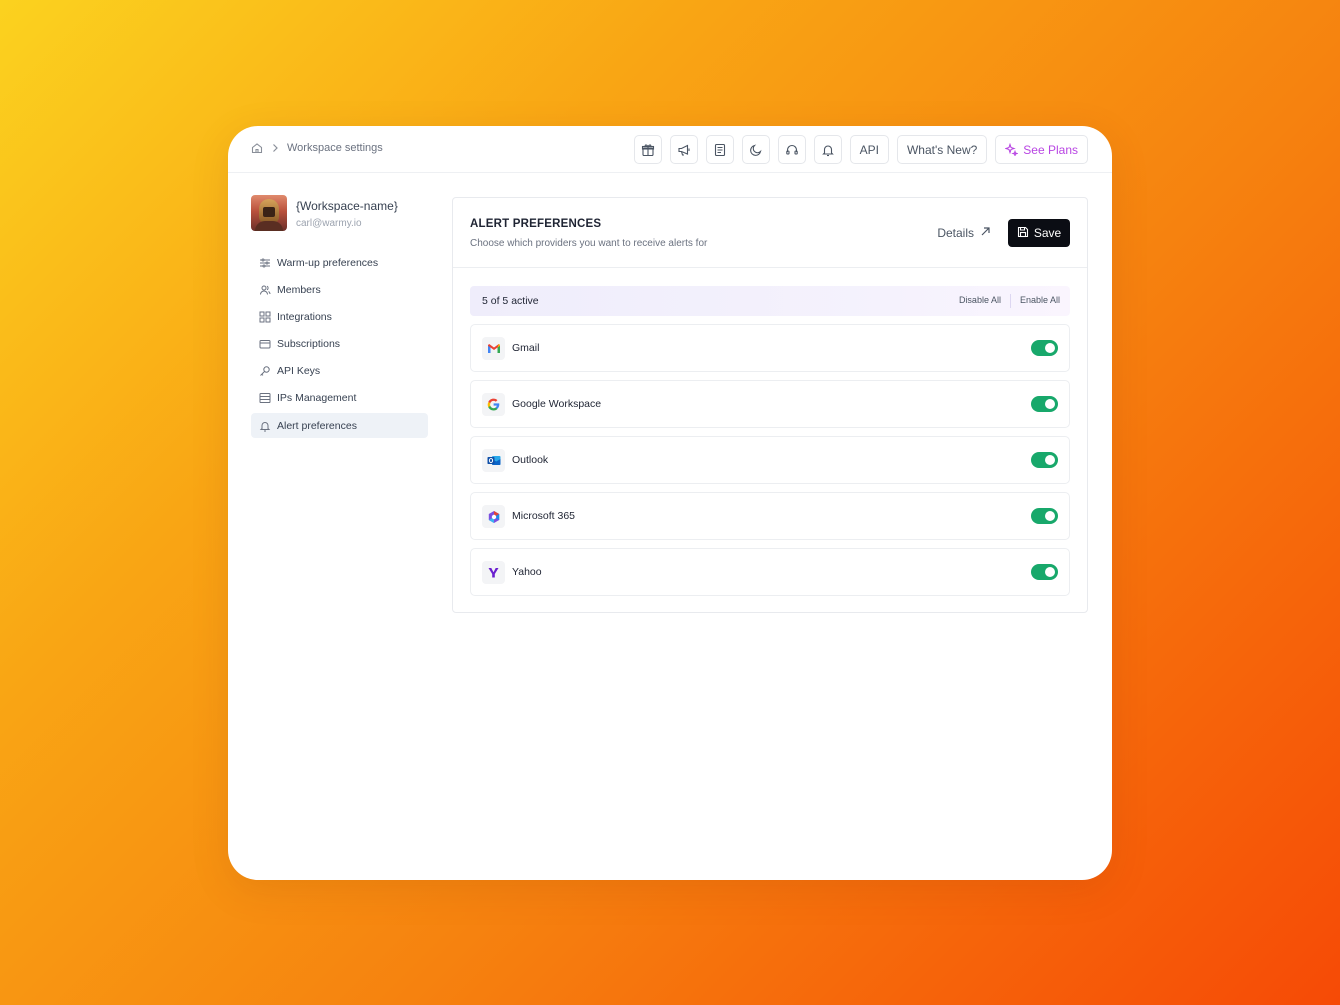 This screenshot has width=1340, height=1005. What do you see at coordinates (304, 316) in the screenshot?
I see `sidebar-item-label: Integrations` at bounding box center [304, 316].